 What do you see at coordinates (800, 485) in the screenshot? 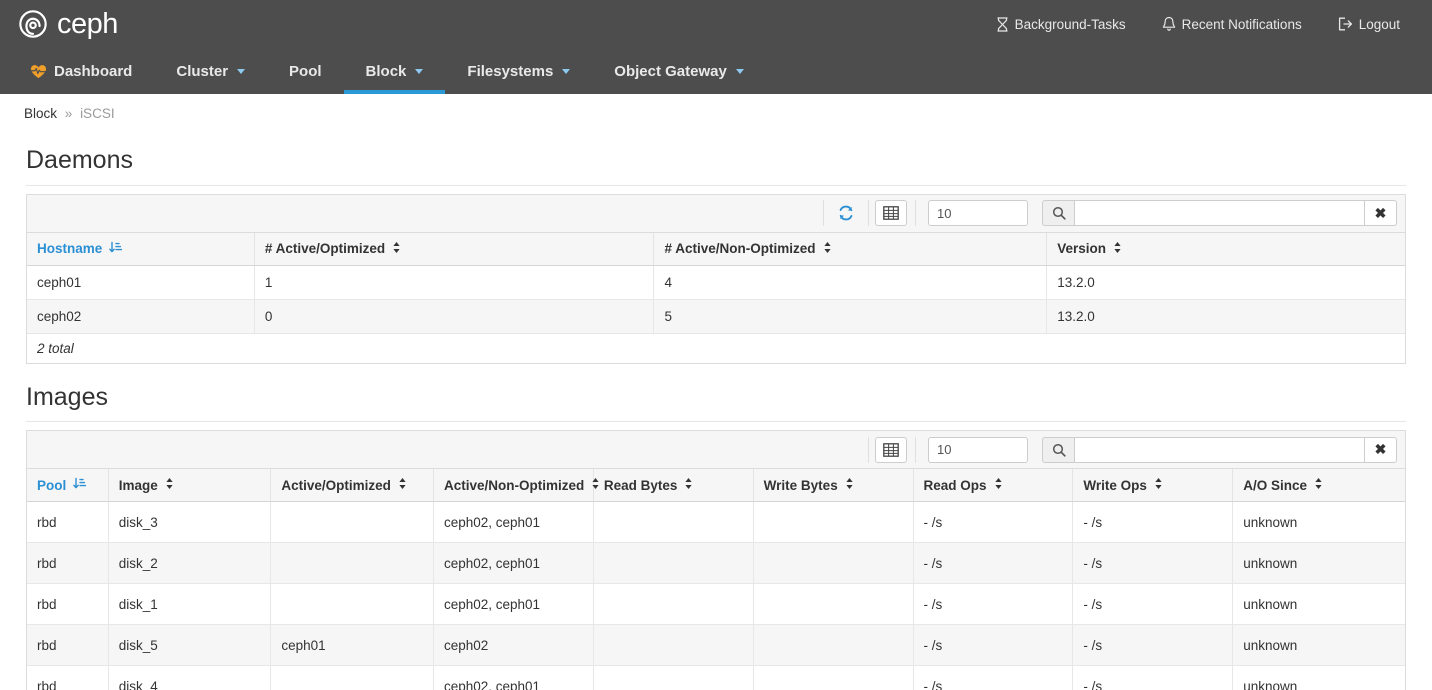
I see `images-col-write-bytes-label: Write Bytes` at bounding box center [800, 485].